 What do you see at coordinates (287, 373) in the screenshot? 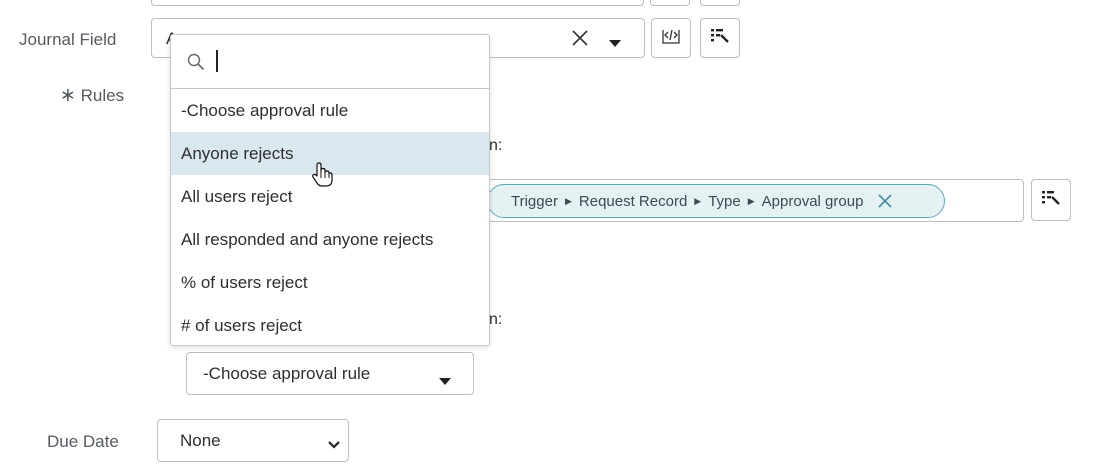
I see `reject-rule-select-value: -Choose approval rule` at bounding box center [287, 373].